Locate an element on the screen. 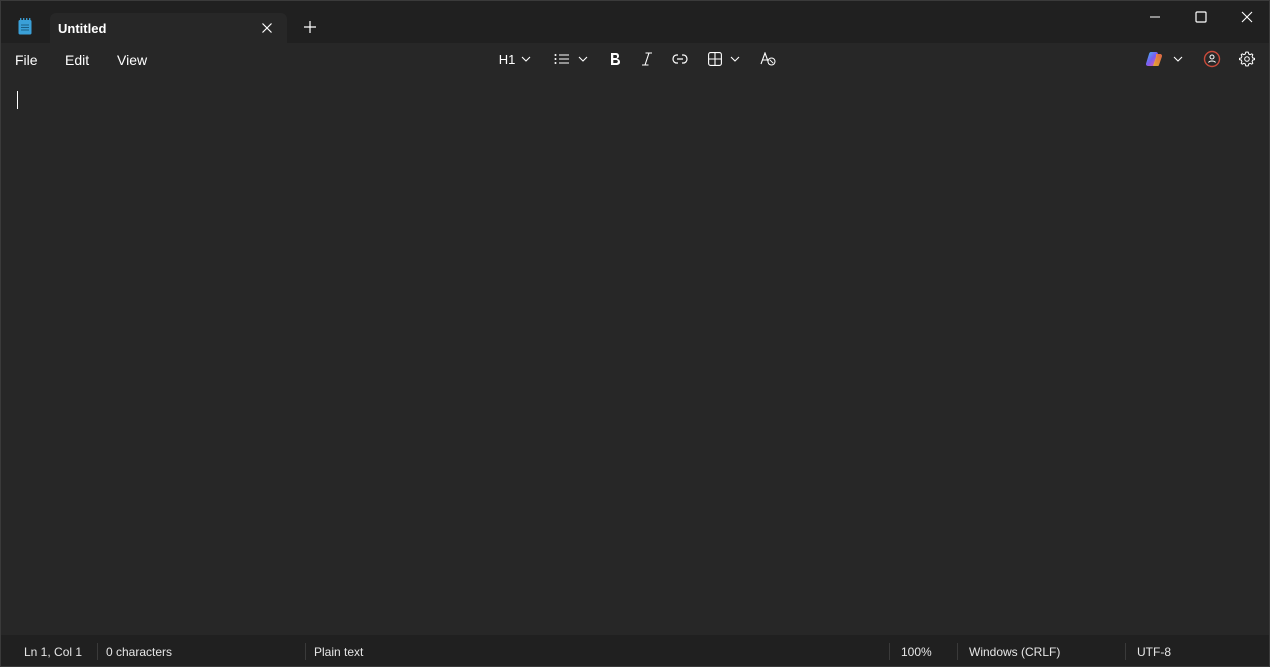 This screenshot has width=1270, height=667. zoom-level: 100% is located at coordinates (916, 652).